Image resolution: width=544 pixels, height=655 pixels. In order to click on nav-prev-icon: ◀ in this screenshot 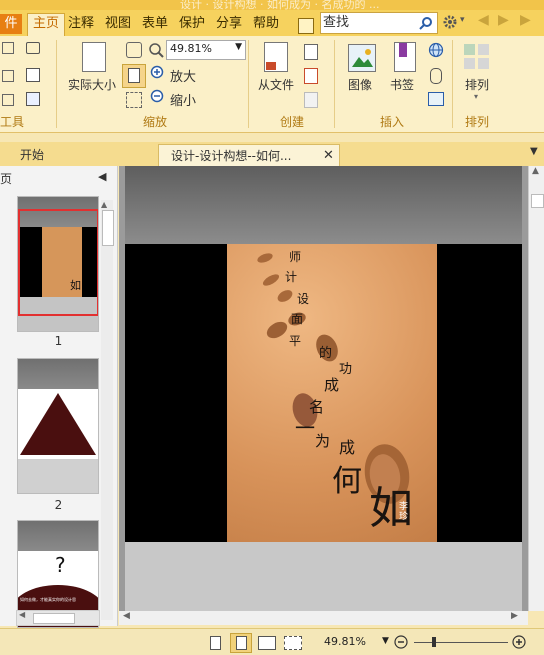, I will do `click(483, 20)`.